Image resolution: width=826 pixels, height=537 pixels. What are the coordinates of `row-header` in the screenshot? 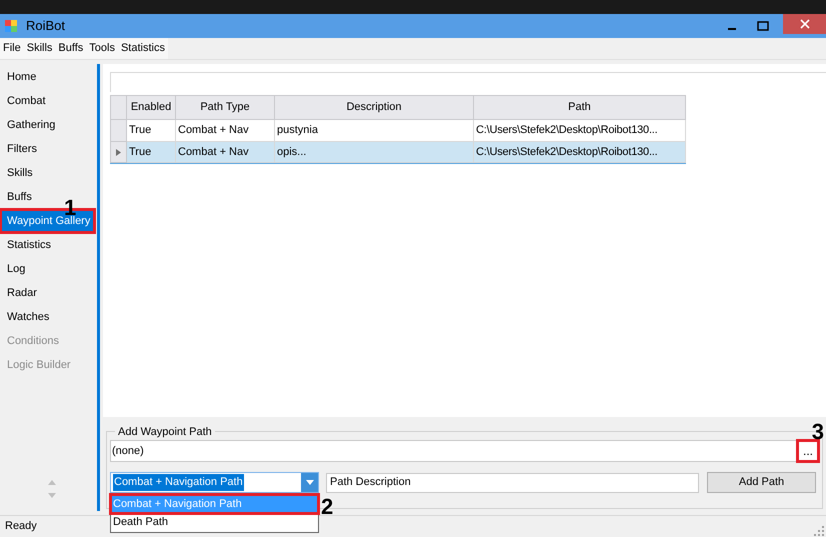 It's located at (118, 152).